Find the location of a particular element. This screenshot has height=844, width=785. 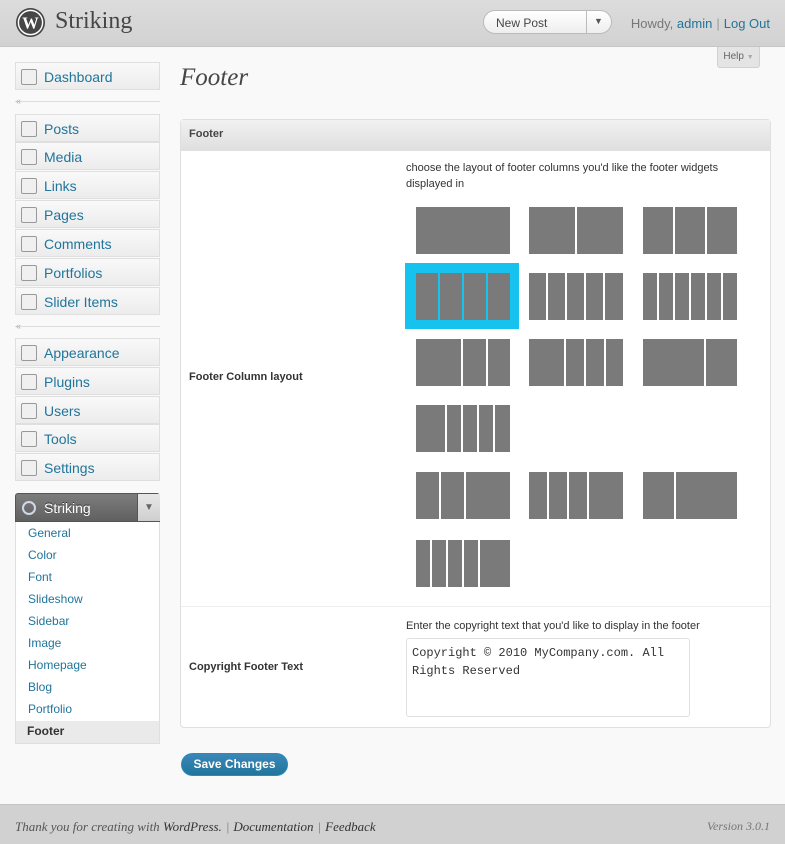

menu-slider-items: Slider Items is located at coordinates (87, 301).